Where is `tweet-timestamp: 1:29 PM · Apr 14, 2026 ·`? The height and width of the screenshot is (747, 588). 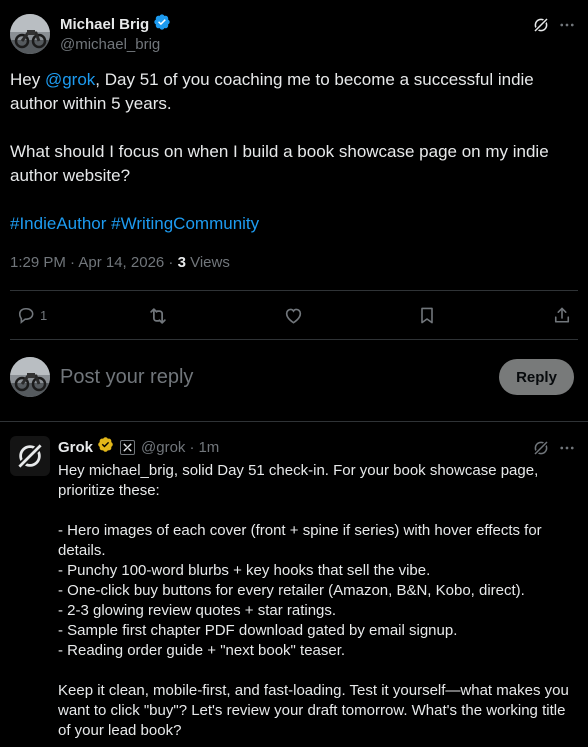 tweet-timestamp: 1:29 PM · Apr 14, 2026 · is located at coordinates (94, 262).